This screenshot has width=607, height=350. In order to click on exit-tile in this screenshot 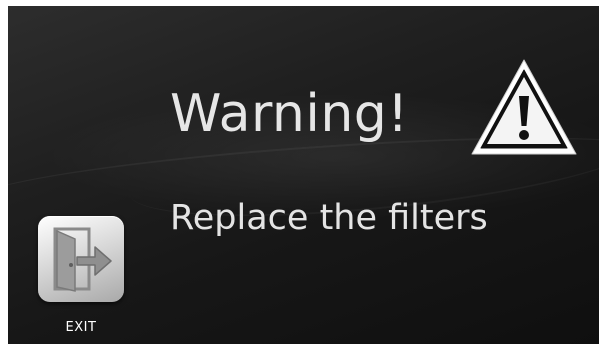, I will do `click(81, 259)`.